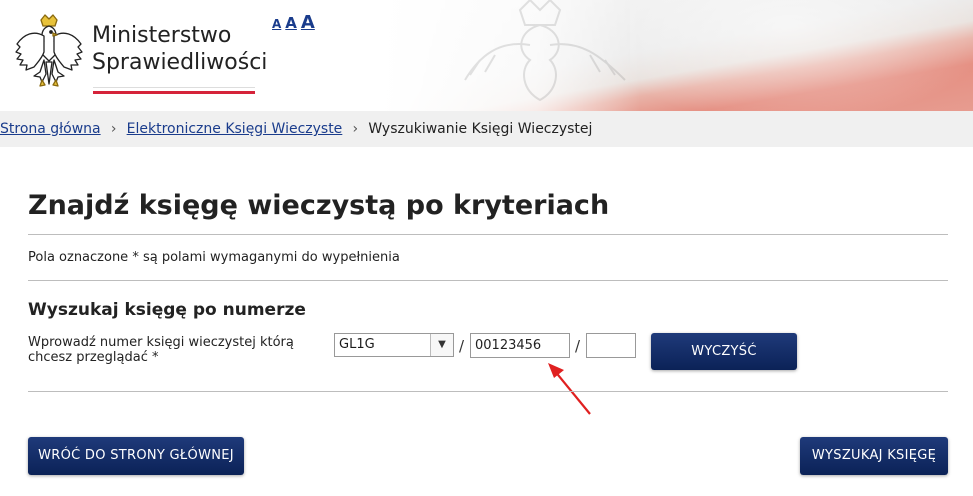  Describe the element at coordinates (569, 389) in the screenshot. I see `annotation-arrow-icon` at that location.